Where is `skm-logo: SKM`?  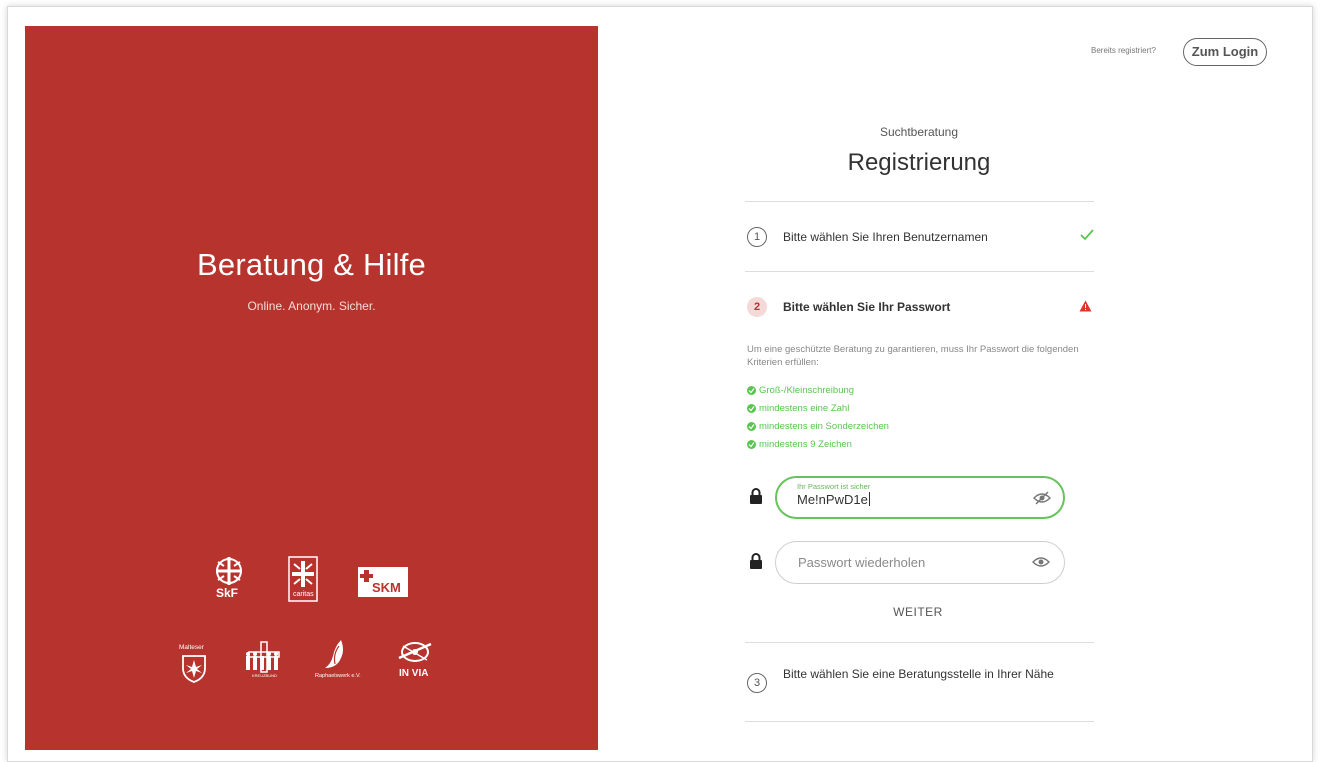 skm-logo: SKM is located at coordinates (383, 582).